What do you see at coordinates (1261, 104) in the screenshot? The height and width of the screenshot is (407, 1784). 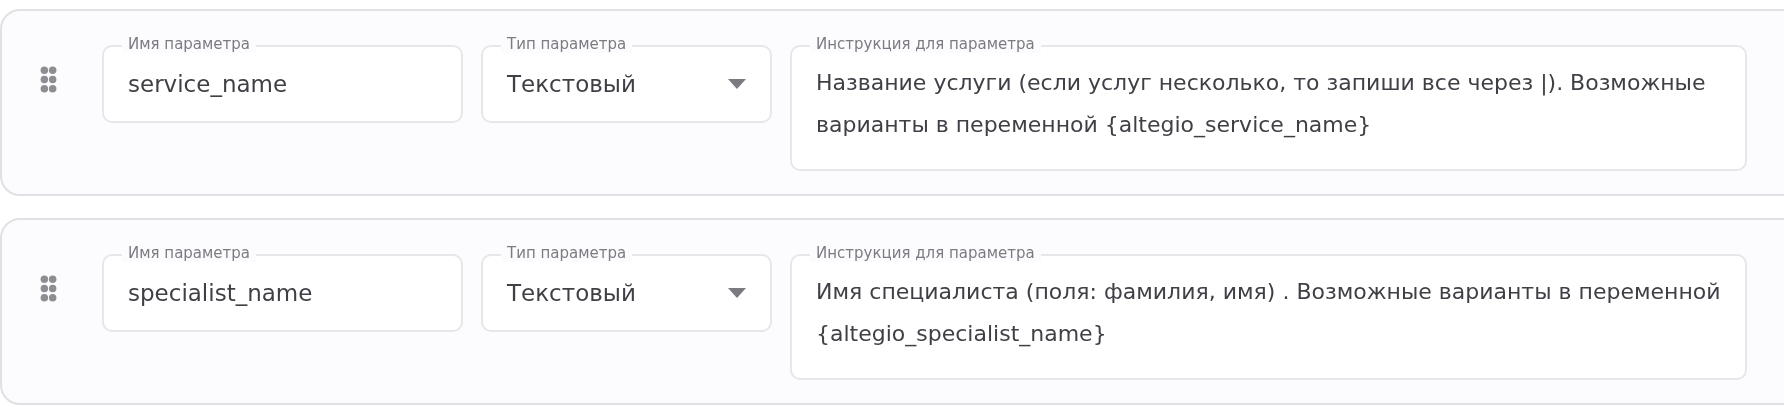 I see `field-value: Название услуги (если услуг несколько, то запиши все через |). Возможные варианты в переменной {altegio_service_name}` at bounding box center [1261, 104].